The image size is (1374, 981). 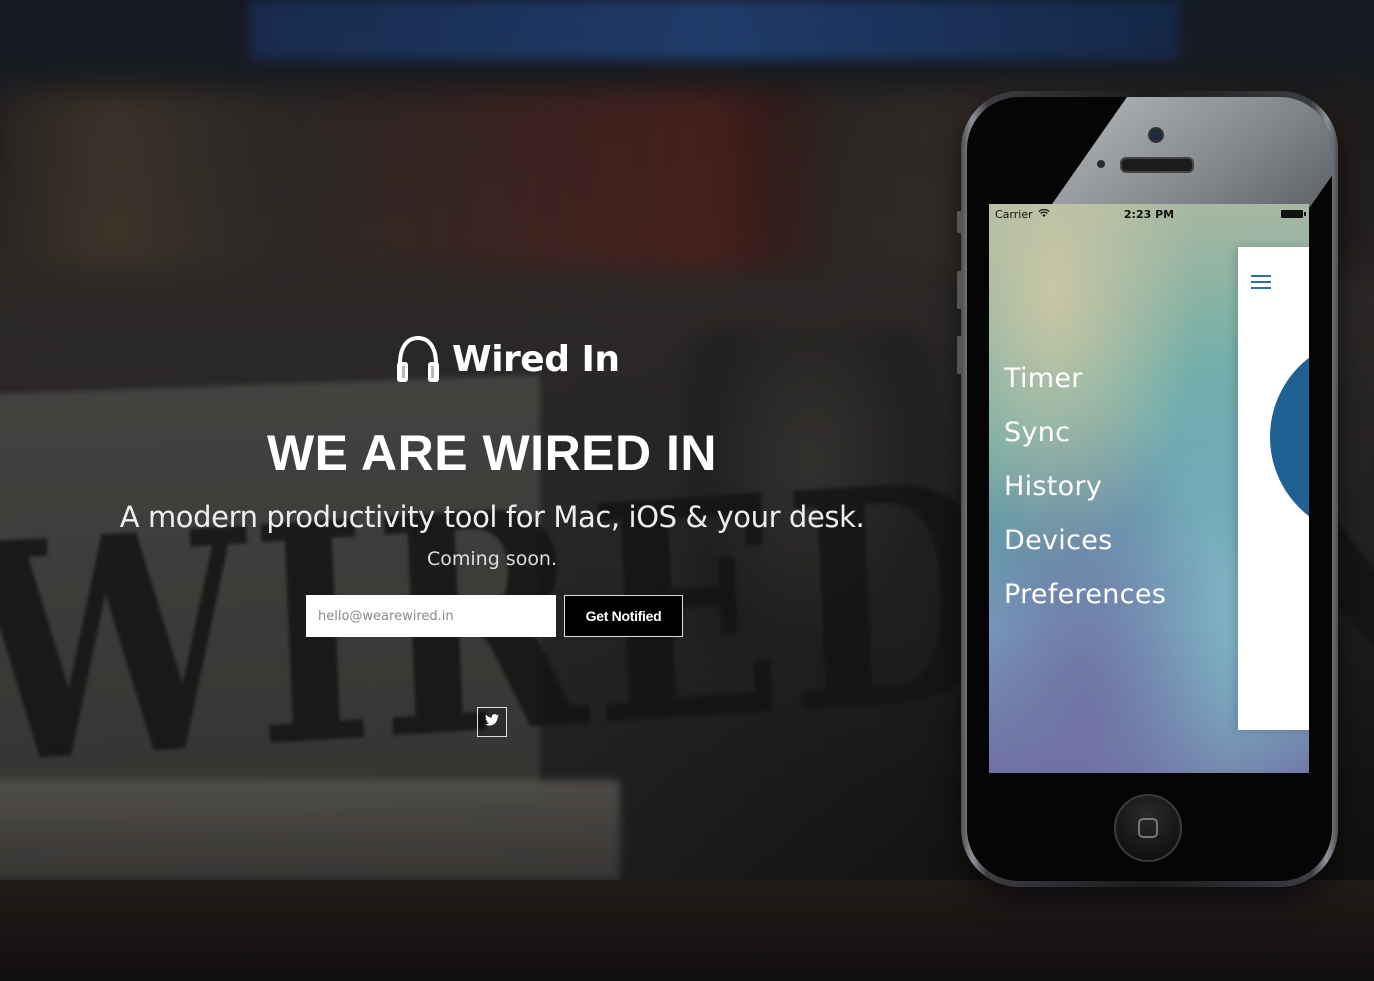 I want to click on home-button, so click(x=1148, y=828).